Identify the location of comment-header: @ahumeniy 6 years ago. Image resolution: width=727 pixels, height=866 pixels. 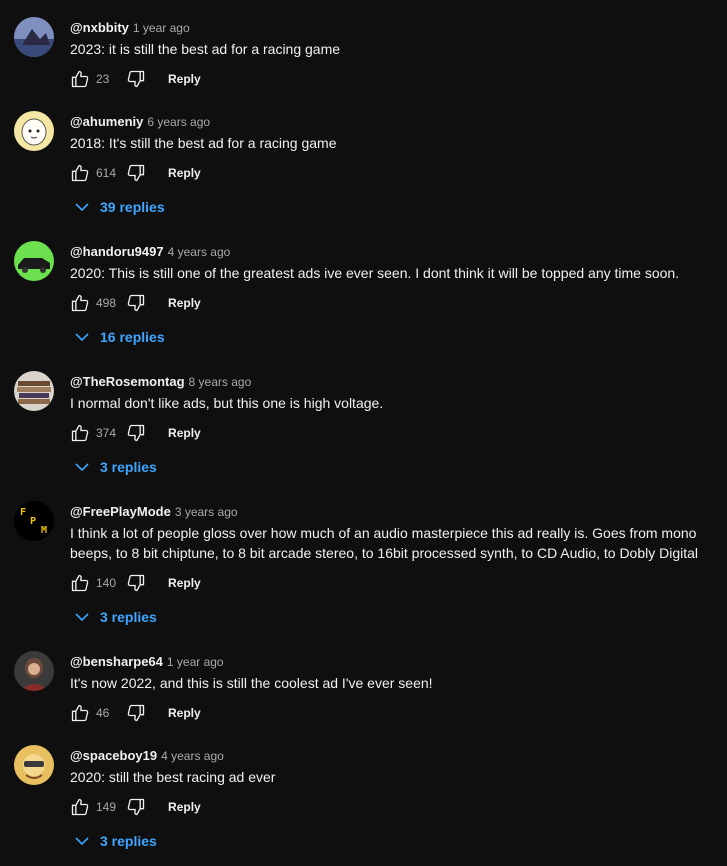
(140, 122).